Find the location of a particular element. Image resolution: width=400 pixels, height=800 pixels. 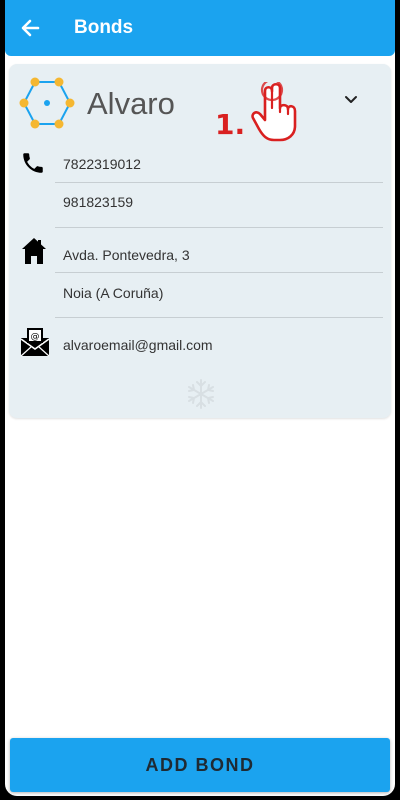

add-bond-button: ADD BOND is located at coordinates (200, 765).